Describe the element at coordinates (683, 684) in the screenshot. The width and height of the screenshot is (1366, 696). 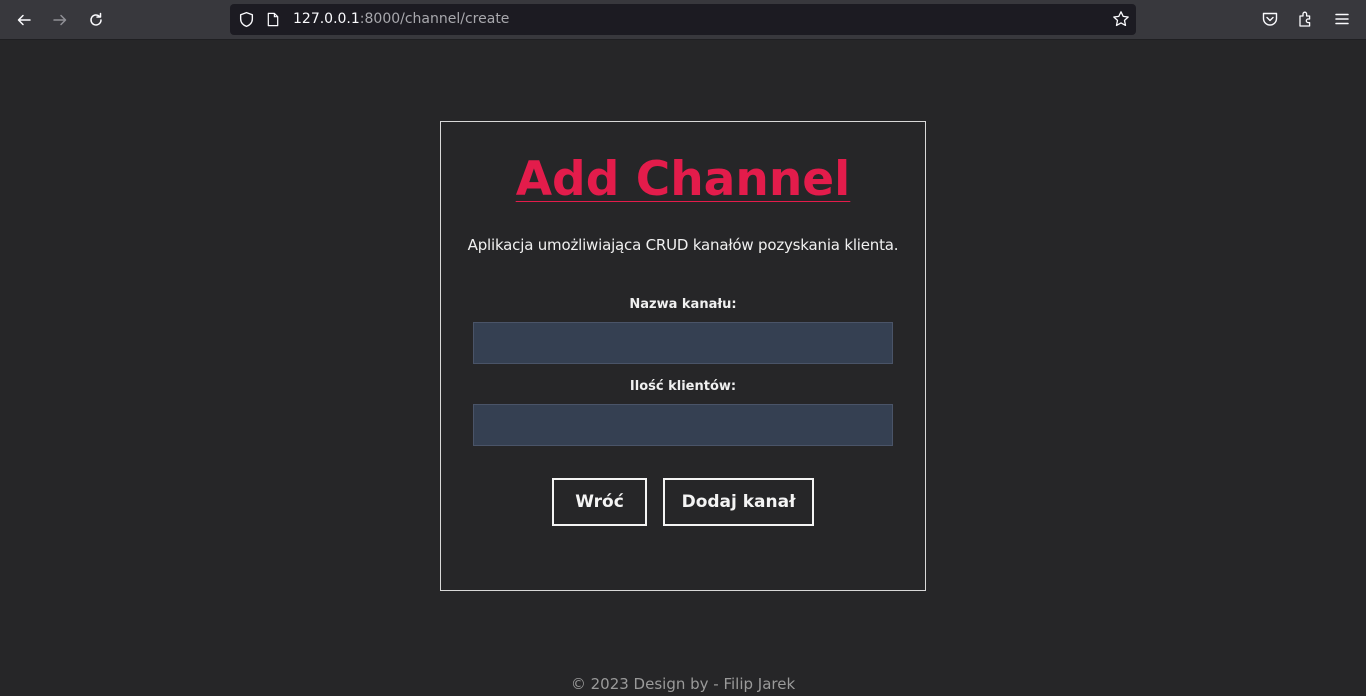
I see `footer-credit: © 2023 Design by - Filip Jarek` at that location.